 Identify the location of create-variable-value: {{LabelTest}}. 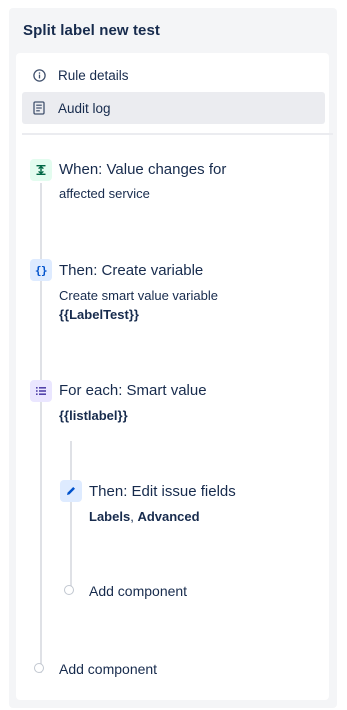
(99, 314).